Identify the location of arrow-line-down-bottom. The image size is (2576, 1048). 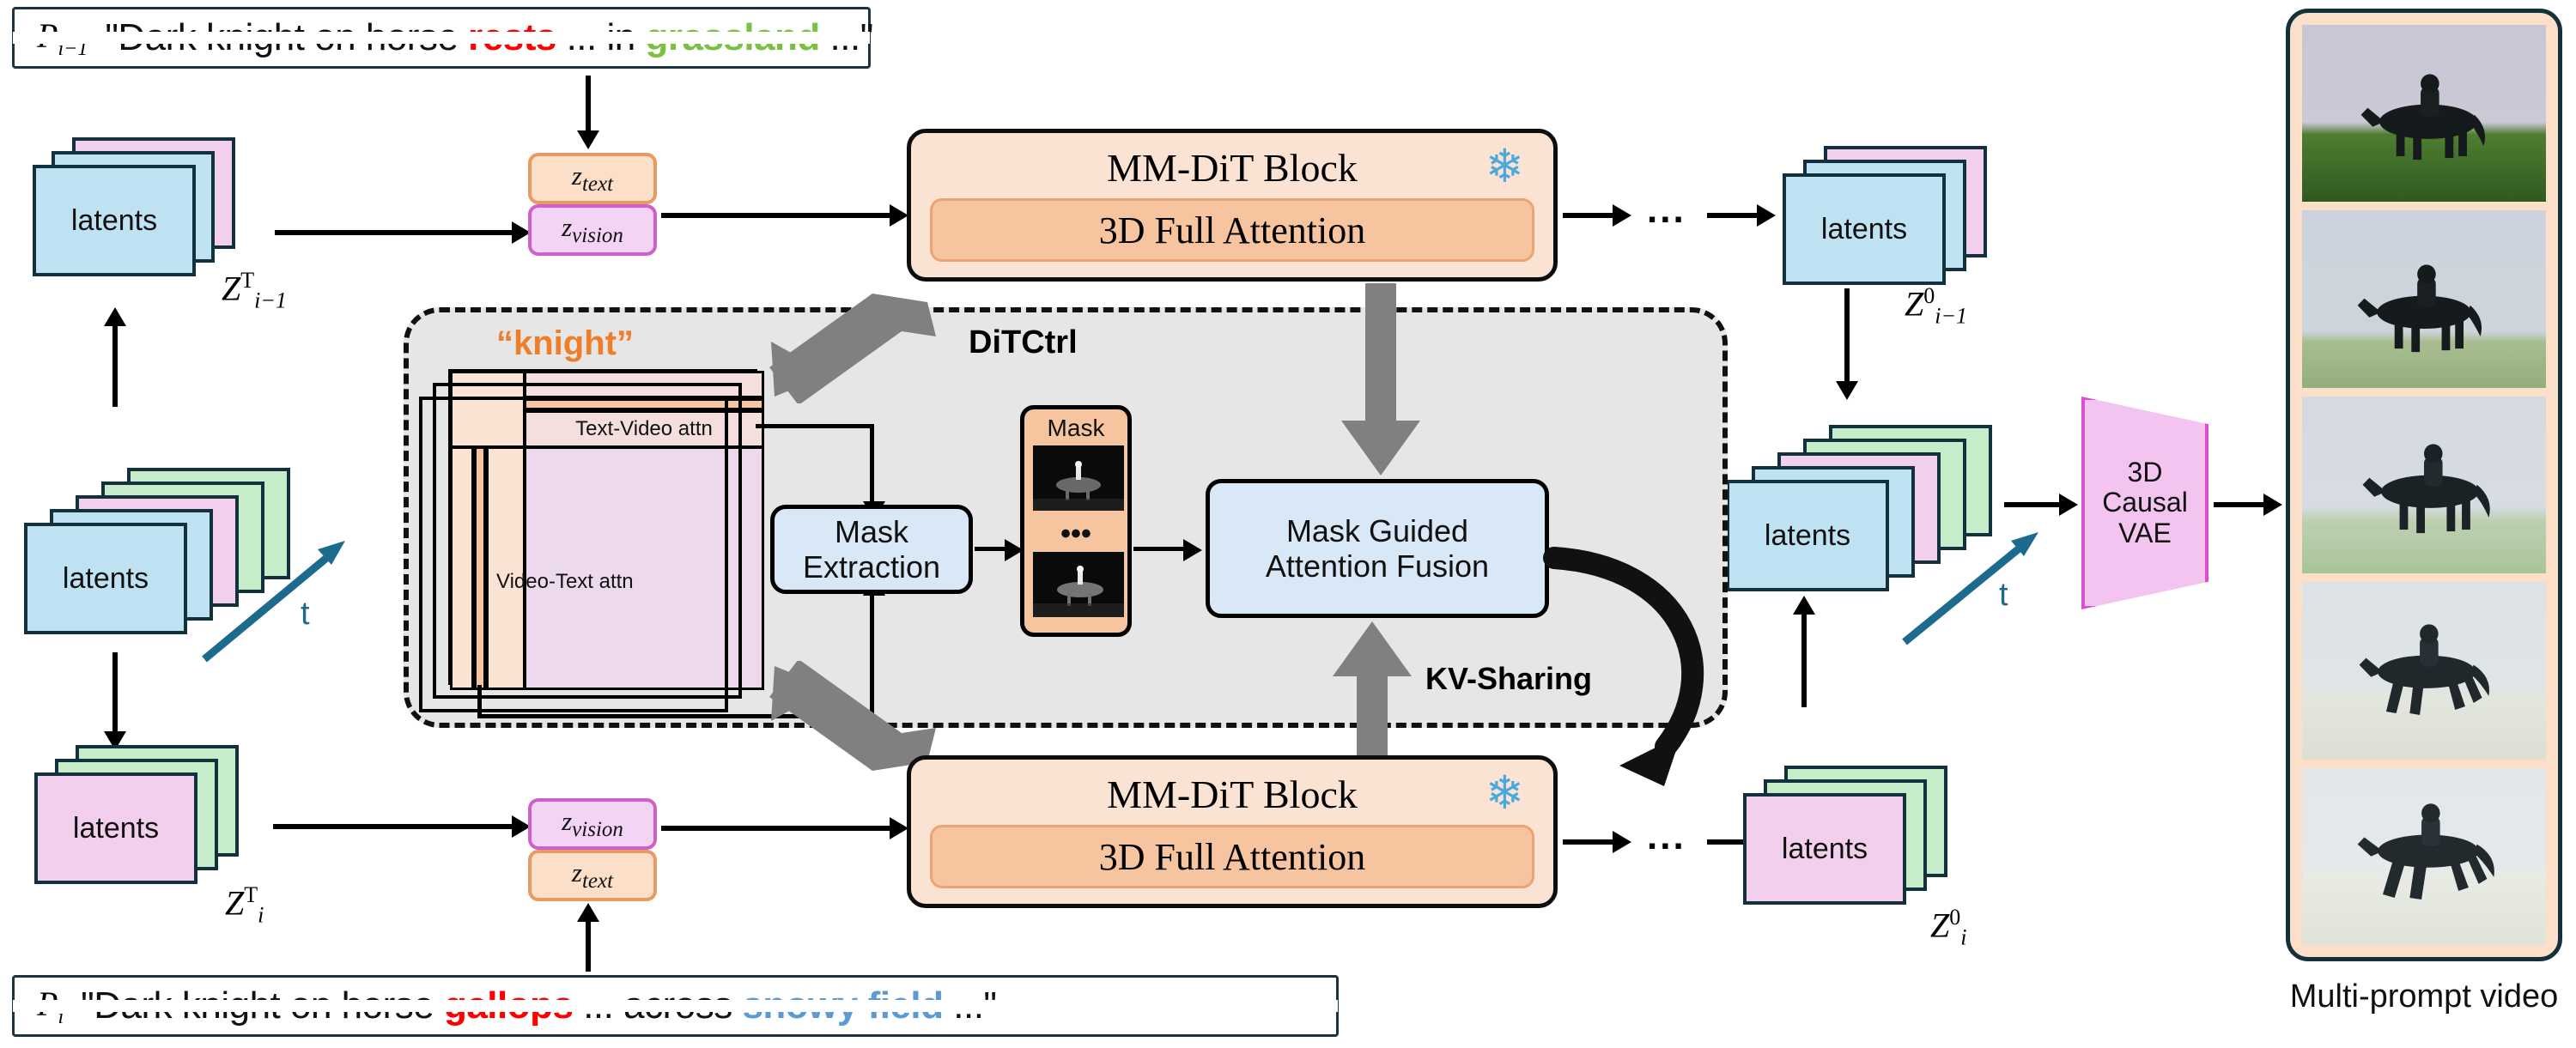
(115, 693).